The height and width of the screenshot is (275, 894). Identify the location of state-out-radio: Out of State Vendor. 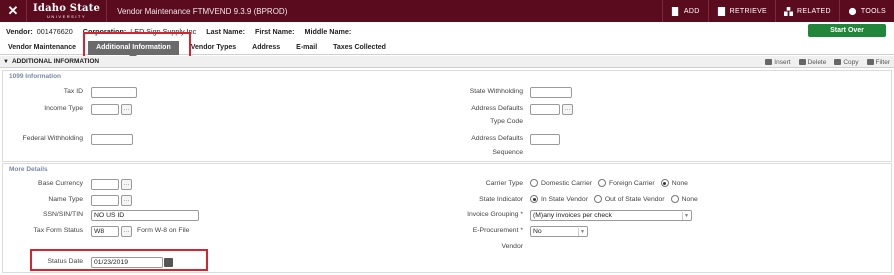
(629, 199).